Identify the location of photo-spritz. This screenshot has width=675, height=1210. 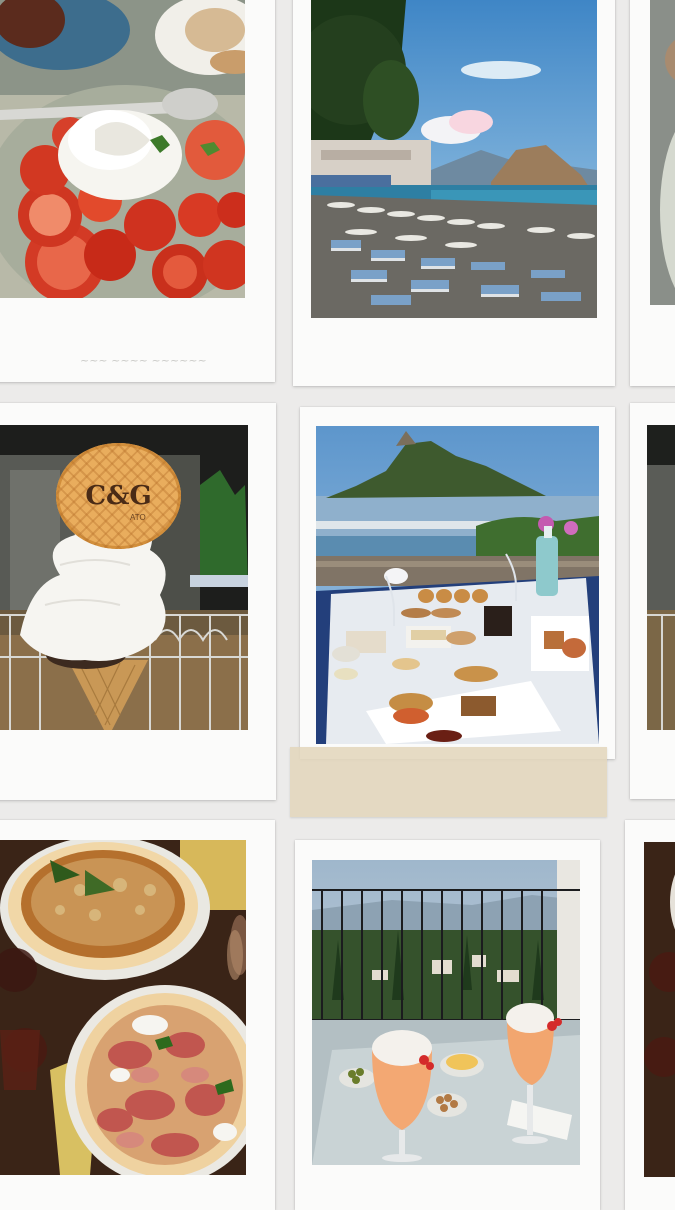
(446, 1012).